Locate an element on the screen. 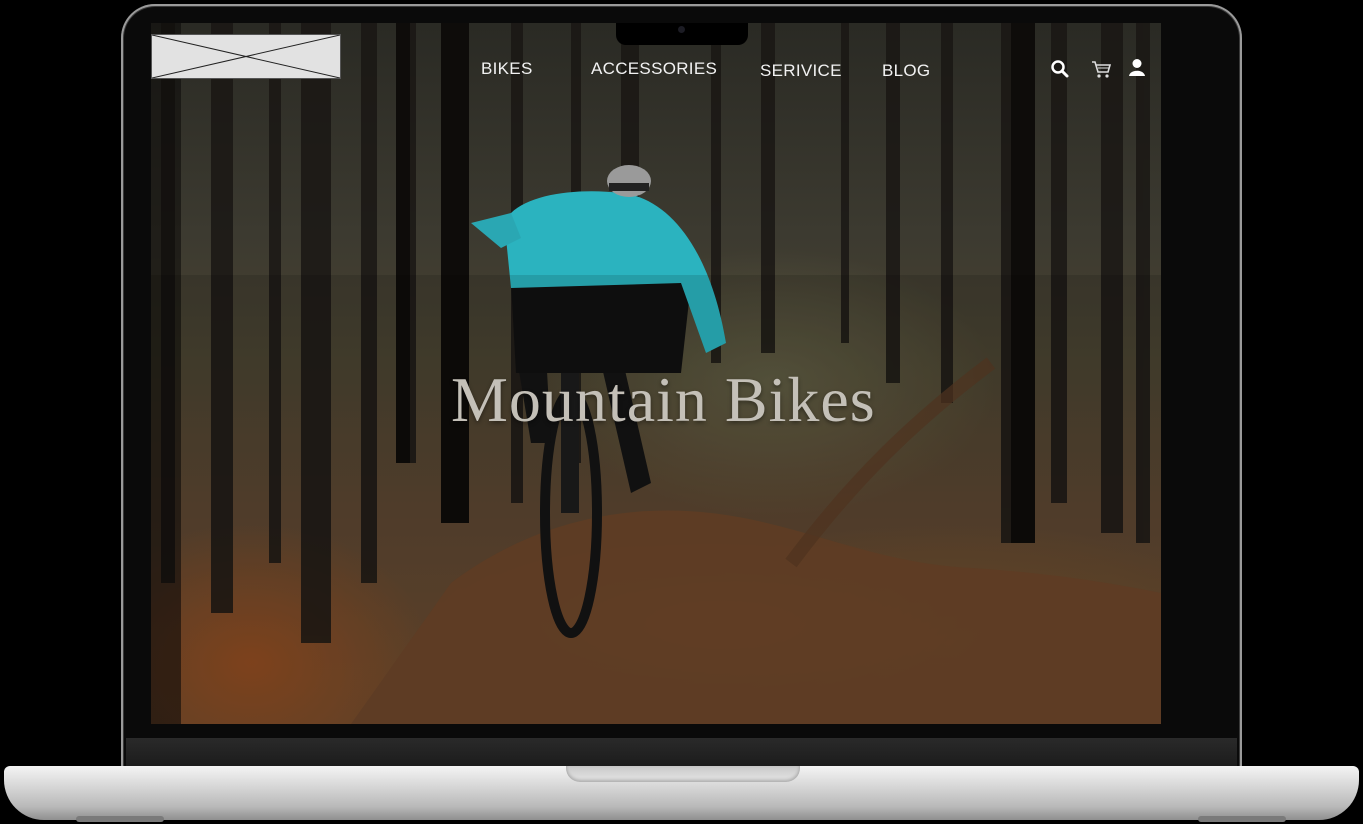 This screenshot has height=824, width=1363. image-placeholder-icon is located at coordinates (246, 56).